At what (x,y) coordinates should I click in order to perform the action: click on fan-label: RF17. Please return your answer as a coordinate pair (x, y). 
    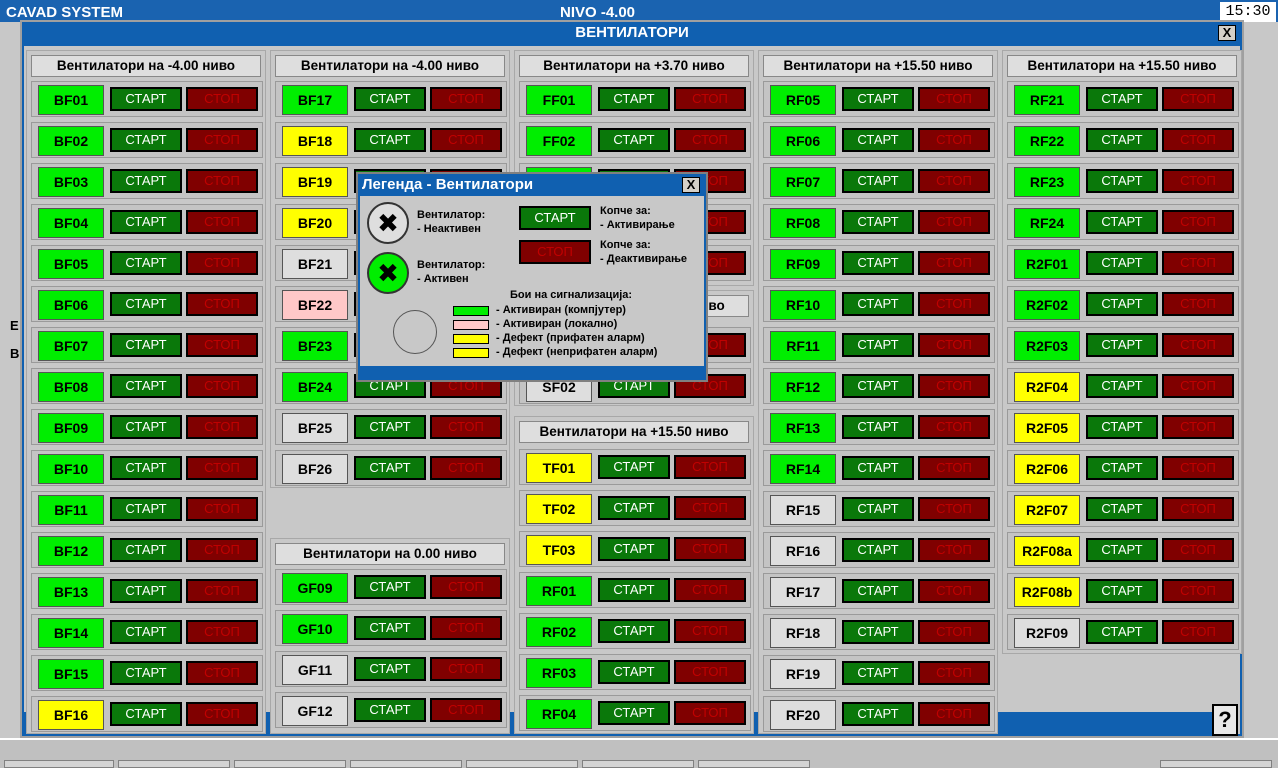
    Looking at the image, I should click on (803, 592).